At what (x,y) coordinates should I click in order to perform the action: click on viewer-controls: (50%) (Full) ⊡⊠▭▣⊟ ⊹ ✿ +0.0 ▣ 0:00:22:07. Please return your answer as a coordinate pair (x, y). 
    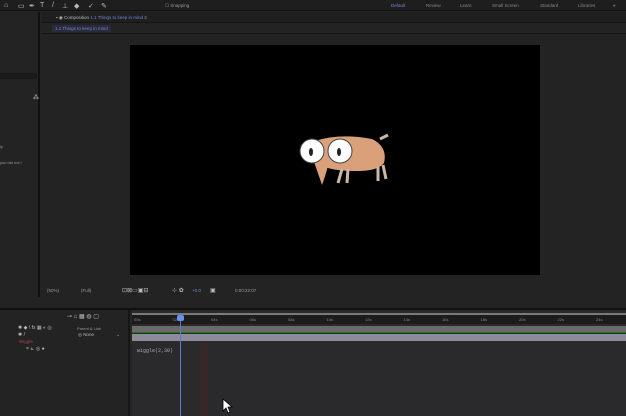
    Looking at the image, I should click on (334, 291).